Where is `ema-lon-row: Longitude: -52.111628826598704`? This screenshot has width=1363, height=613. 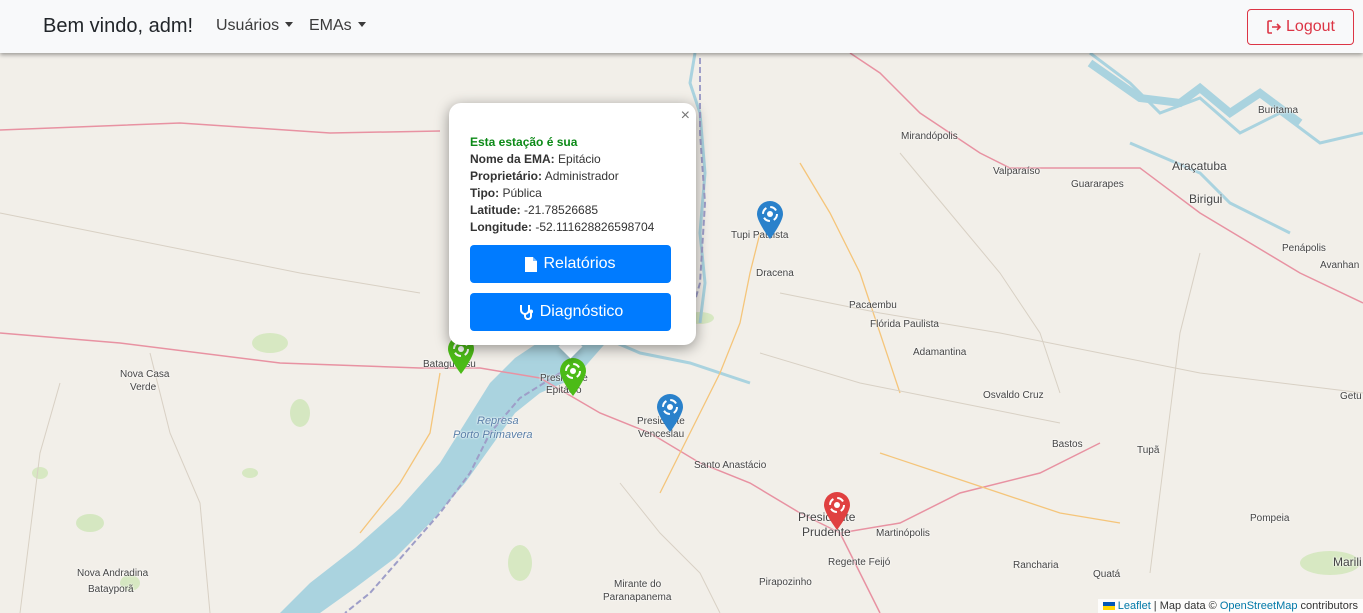 ema-lon-row: Longitude: -52.111628826598704 is located at coordinates (562, 227).